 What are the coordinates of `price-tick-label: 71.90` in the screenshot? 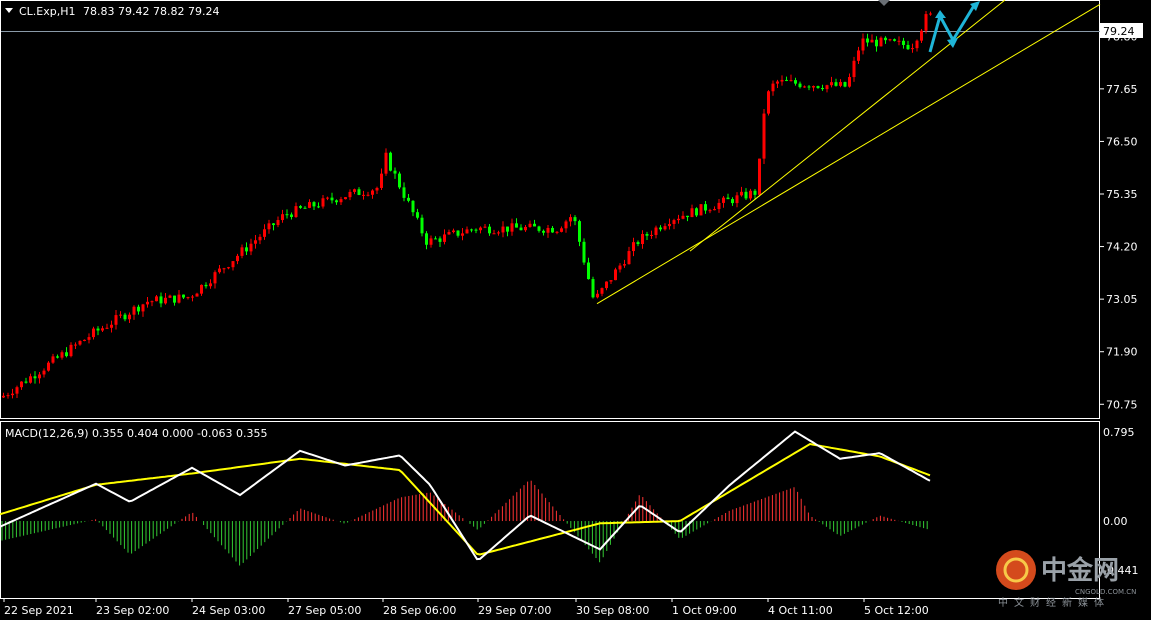 It's located at (1122, 352).